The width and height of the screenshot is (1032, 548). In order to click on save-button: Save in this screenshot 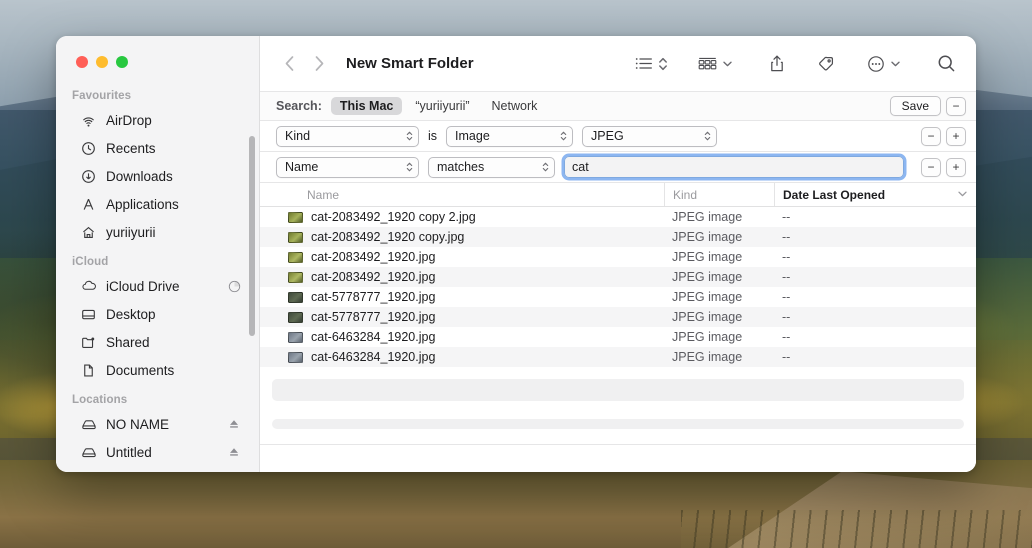, I will do `click(915, 106)`.